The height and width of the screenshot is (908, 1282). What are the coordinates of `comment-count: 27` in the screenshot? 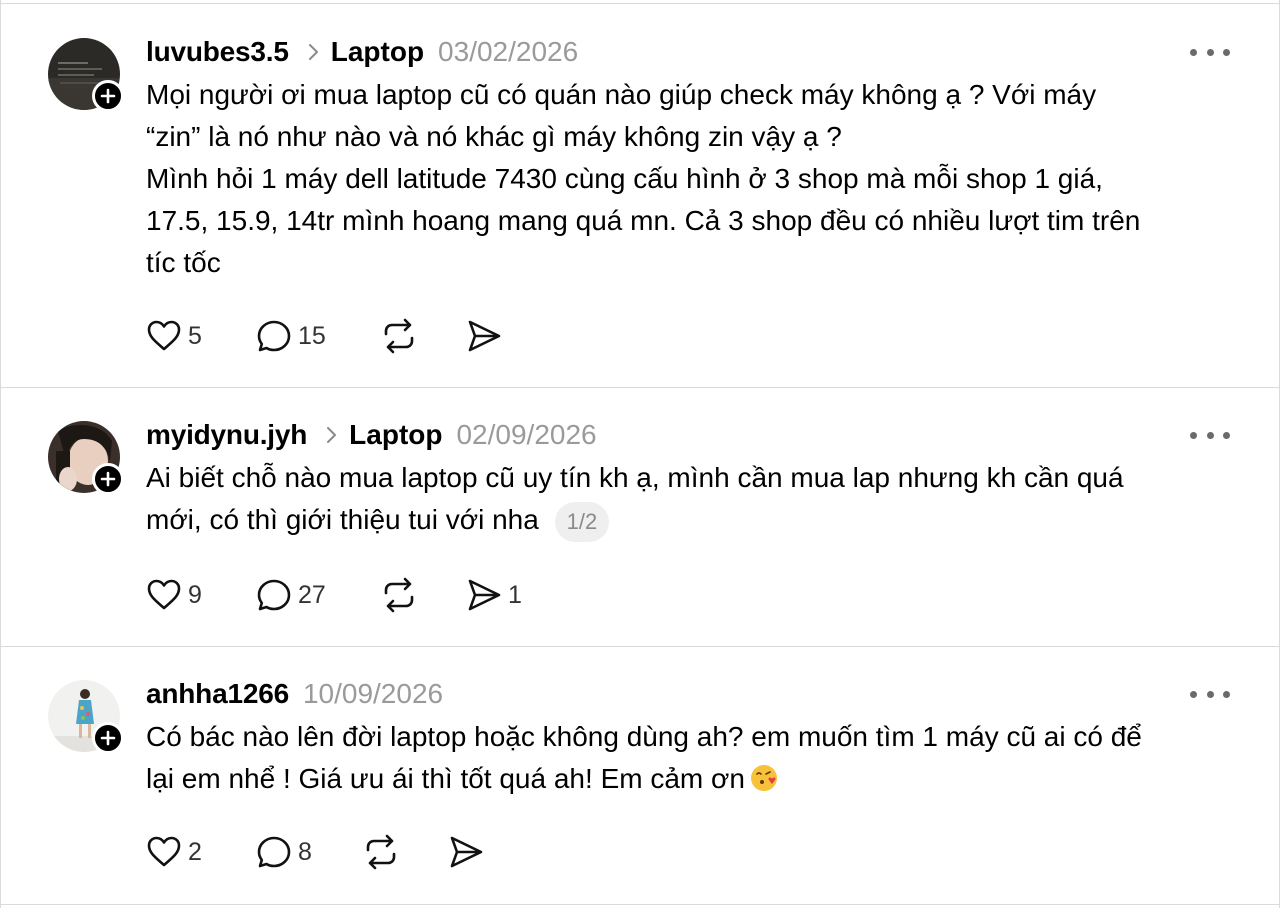 It's located at (312, 594).